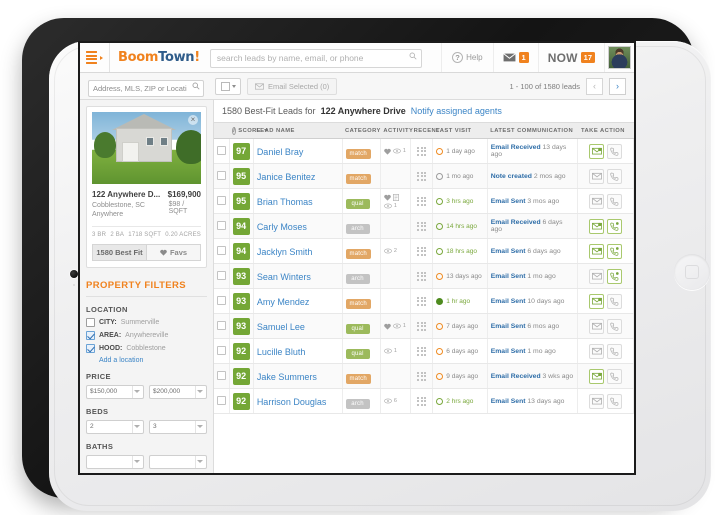  What do you see at coordinates (178, 391) in the screenshot?
I see `price-max-select: $200,000` at bounding box center [178, 391].